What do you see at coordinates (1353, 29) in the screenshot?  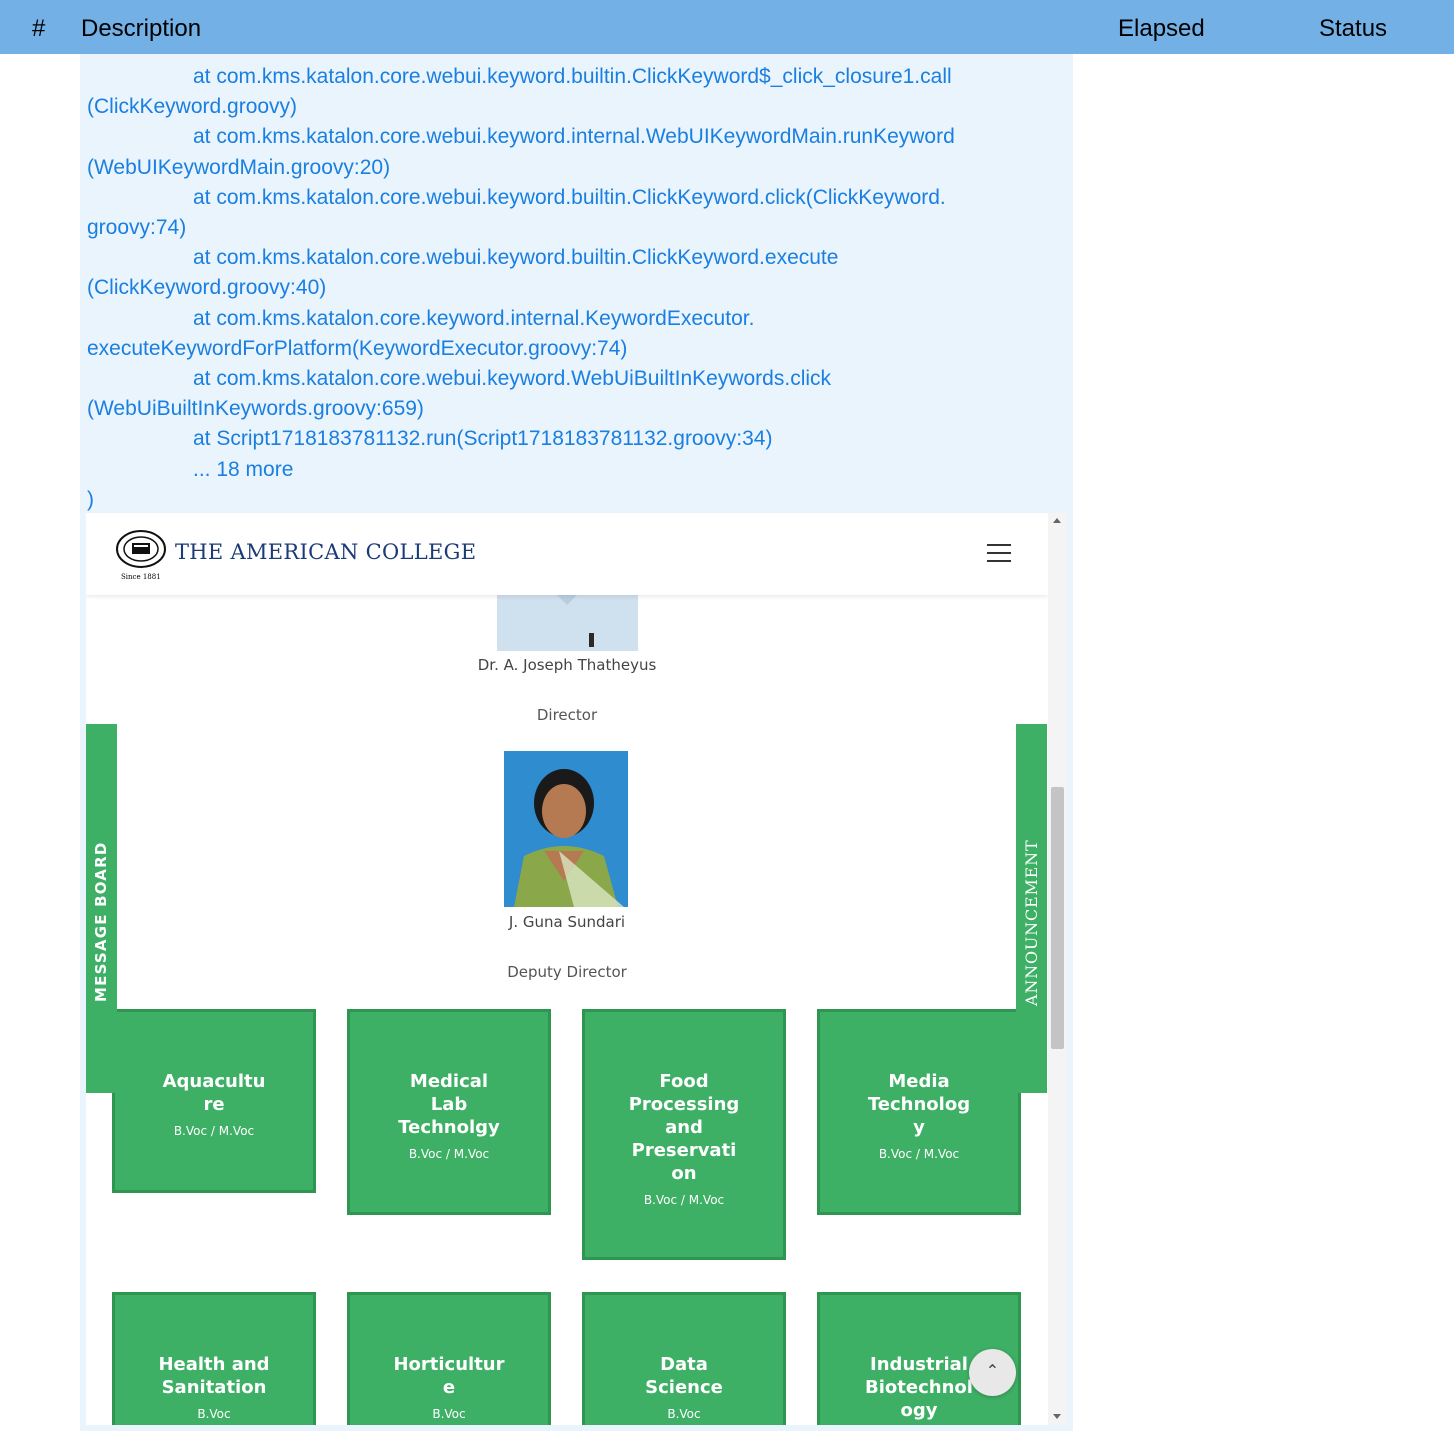 I see `column-header-status: Status` at bounding box center [1353, 29].